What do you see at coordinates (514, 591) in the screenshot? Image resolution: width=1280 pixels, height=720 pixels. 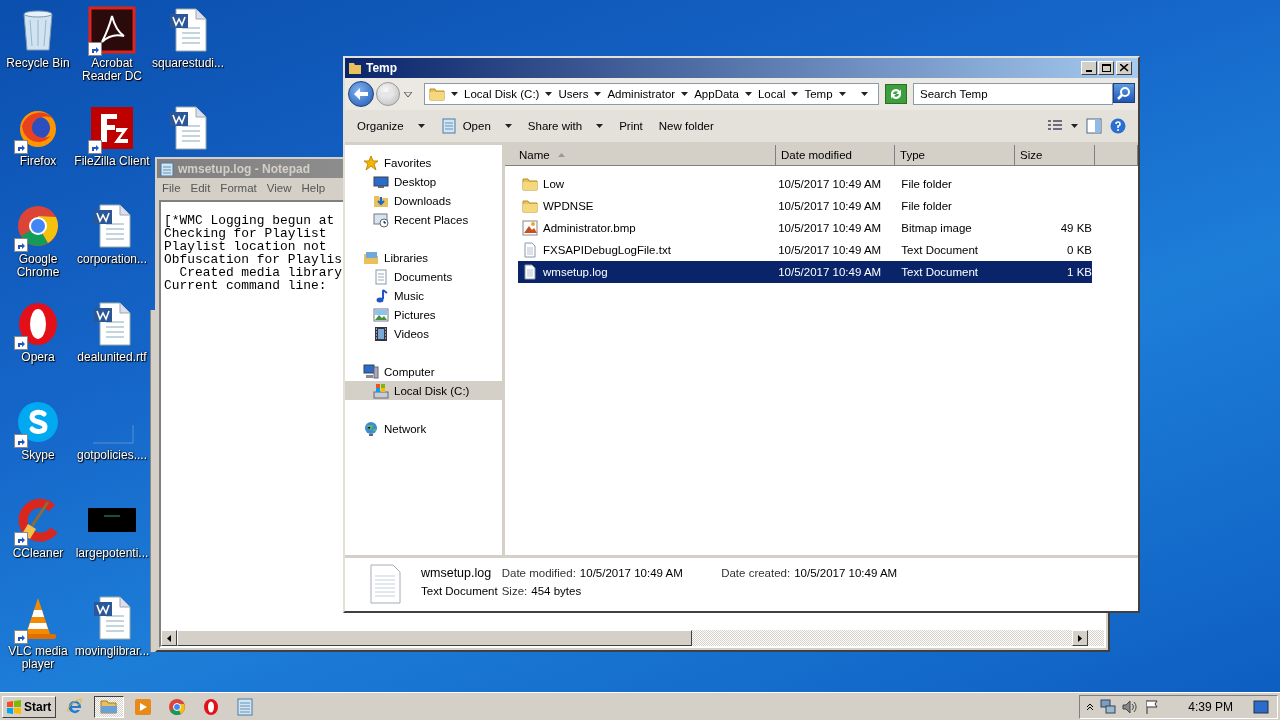 I see `field-label: Size:` at bounding box center [514, 591].